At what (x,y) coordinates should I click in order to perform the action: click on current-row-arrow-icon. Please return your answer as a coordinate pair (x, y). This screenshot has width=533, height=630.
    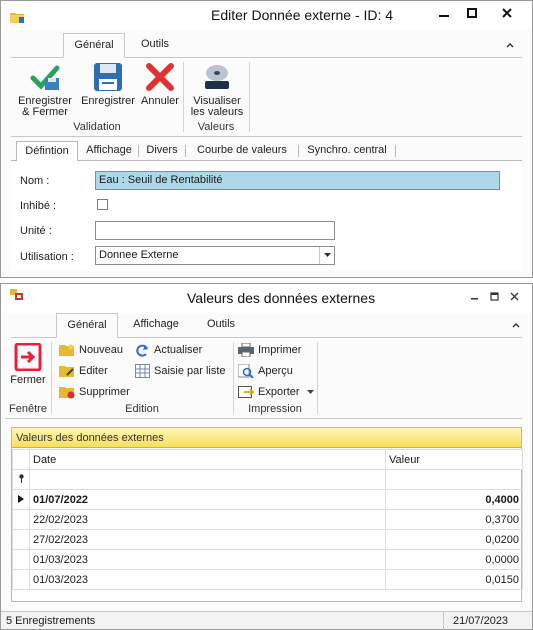
    Looking at the image, I should click on (21, 498).